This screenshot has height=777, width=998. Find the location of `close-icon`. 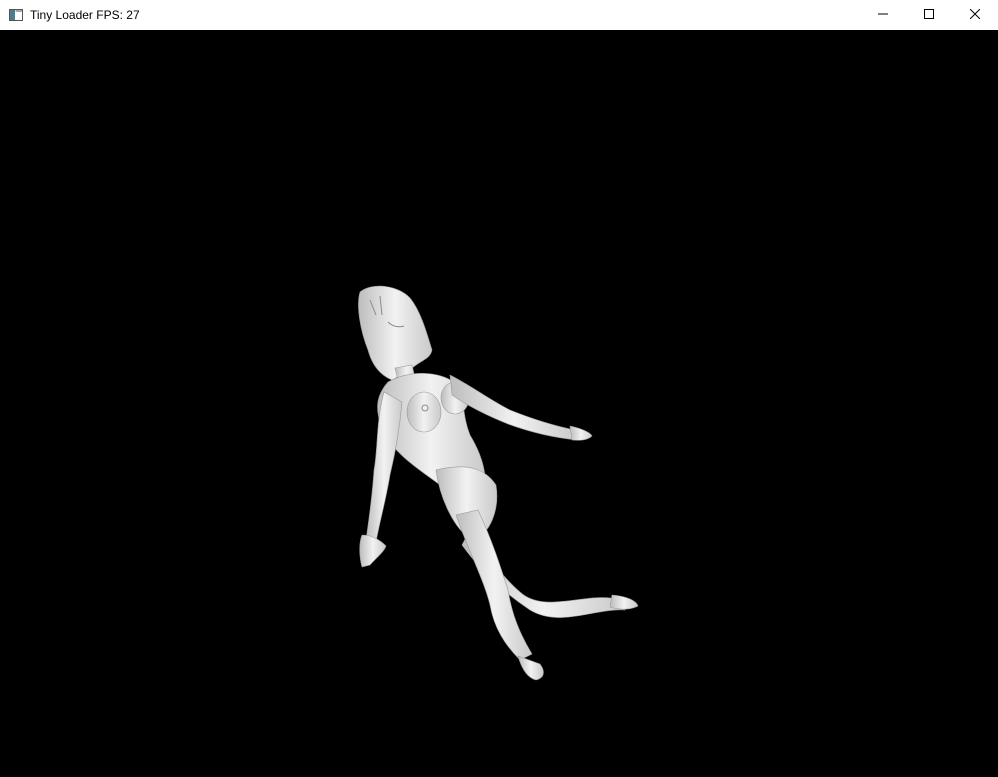

close-icon is located at coordinates (975, 15).